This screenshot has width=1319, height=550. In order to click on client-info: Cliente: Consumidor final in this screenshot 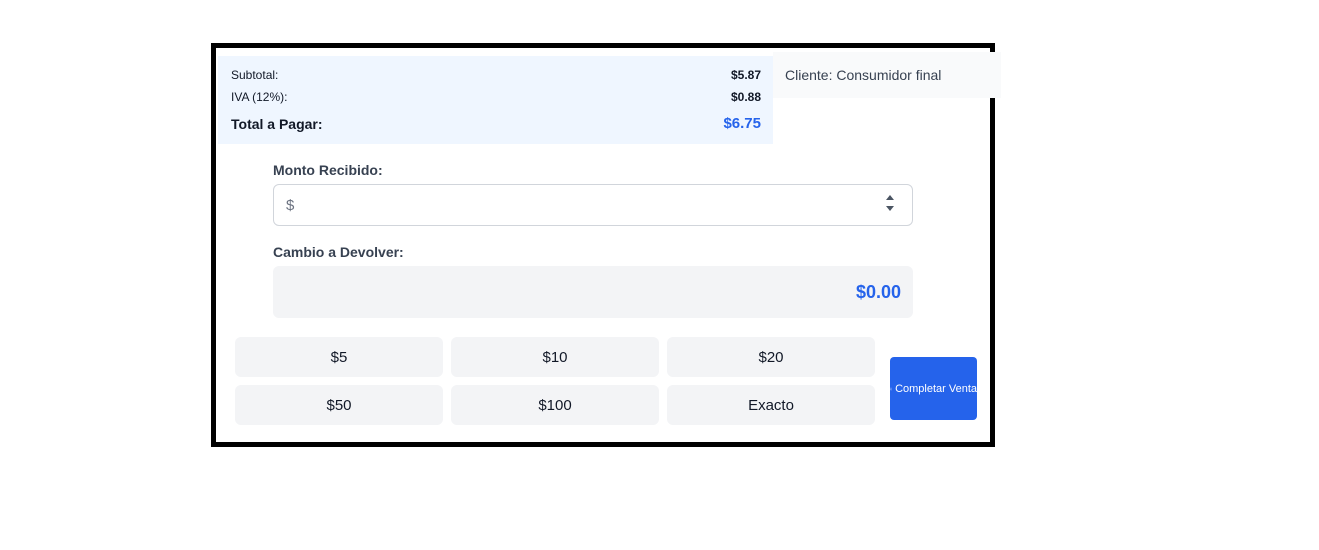, I will do `click(887, 75)`.